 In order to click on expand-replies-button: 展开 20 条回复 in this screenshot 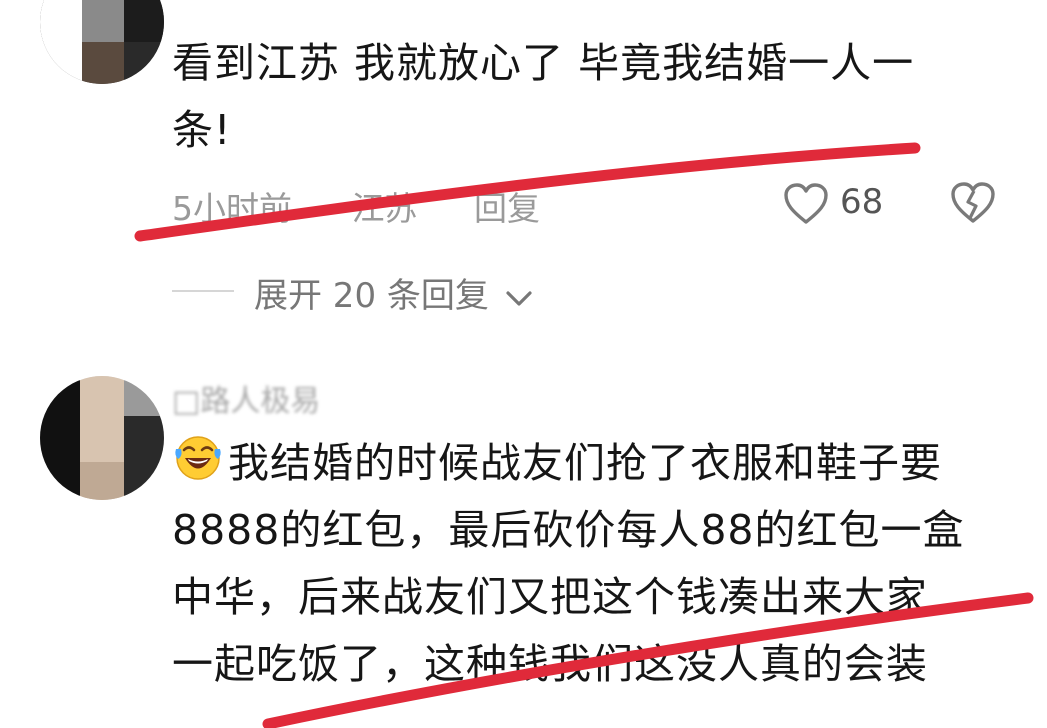, I will do `click(394, 292)`.